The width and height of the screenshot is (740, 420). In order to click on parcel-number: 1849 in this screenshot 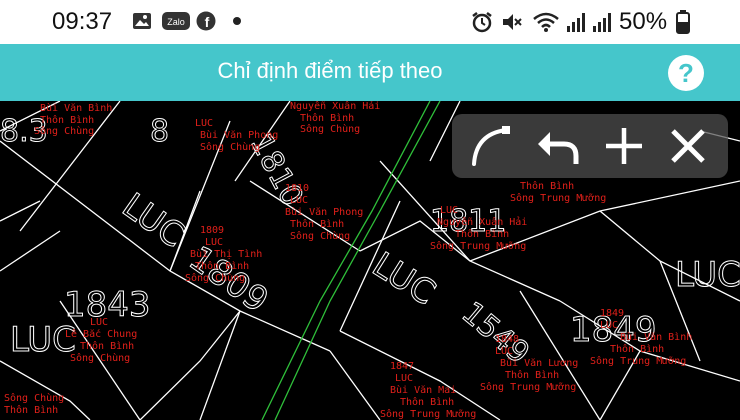, I will do `click(612, 313)`.